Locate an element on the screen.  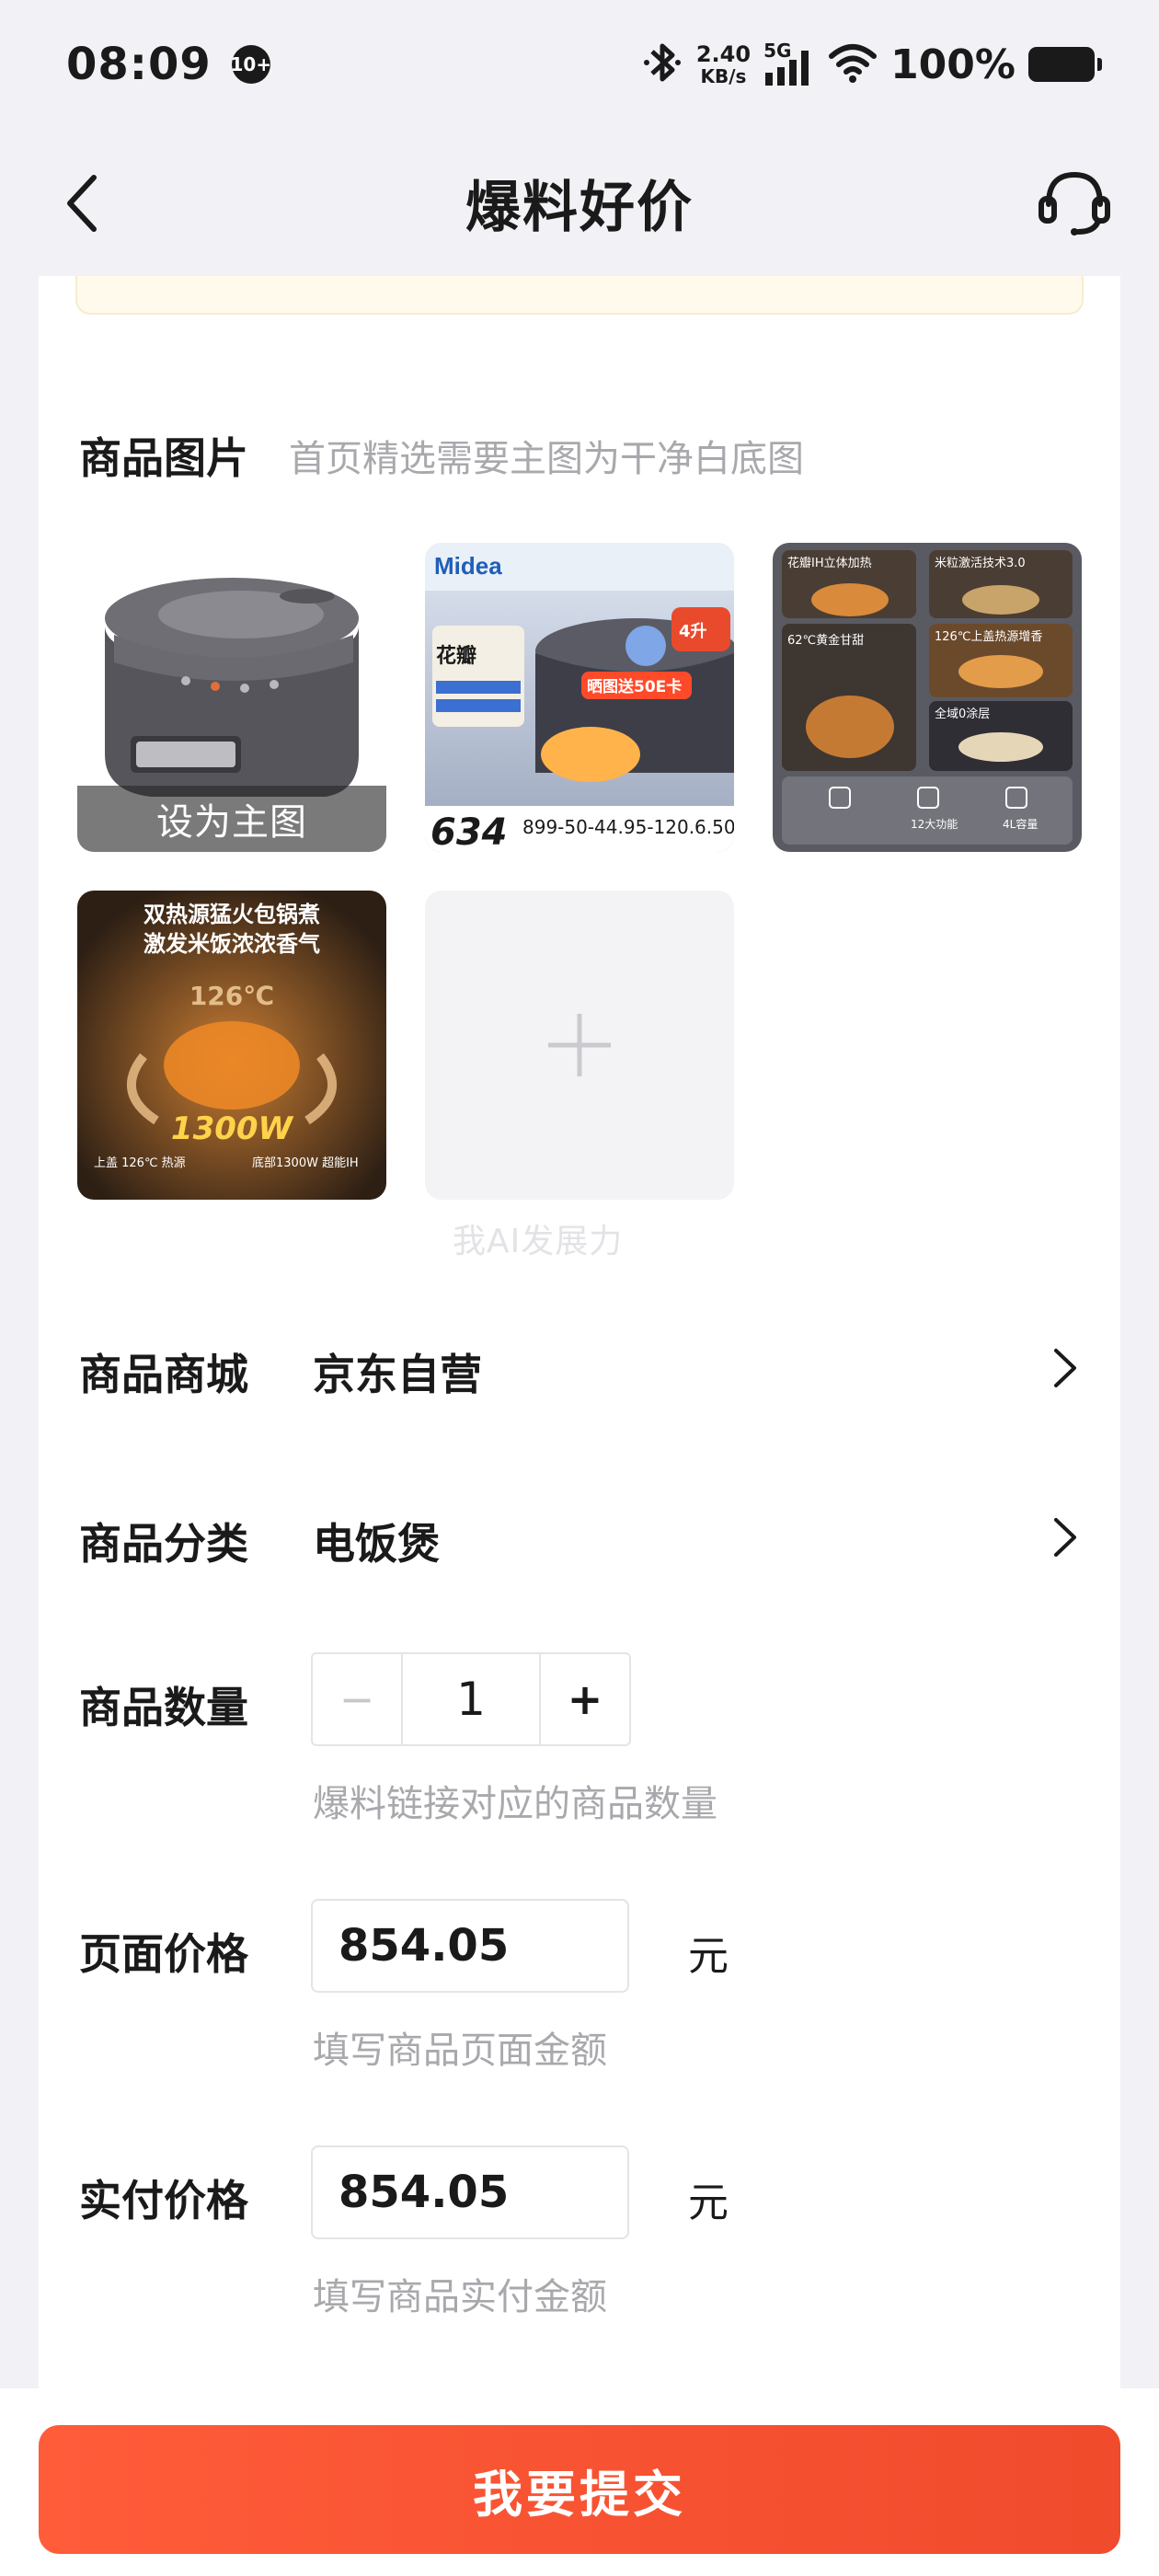
mall-value: 京东自营 is located at coordinates (397, 1374).